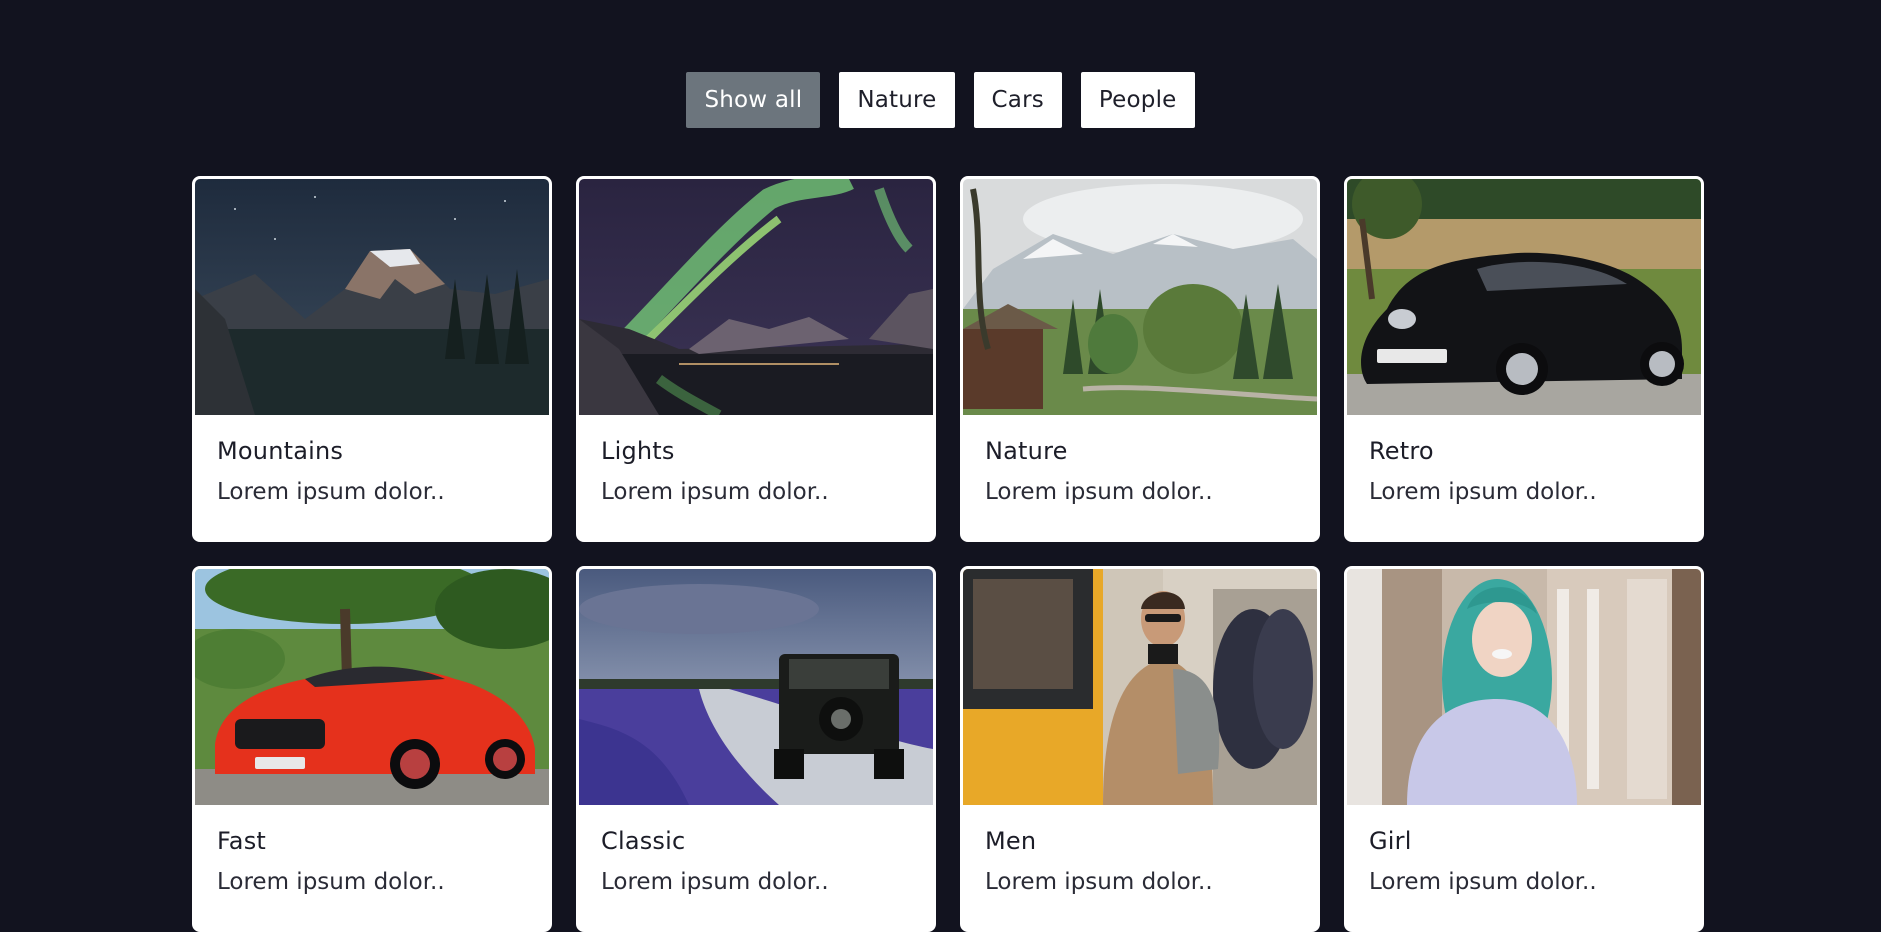 This screenshot has width=1881, height=932. I want to click on man-at-train-photo, so click(1140, 687).